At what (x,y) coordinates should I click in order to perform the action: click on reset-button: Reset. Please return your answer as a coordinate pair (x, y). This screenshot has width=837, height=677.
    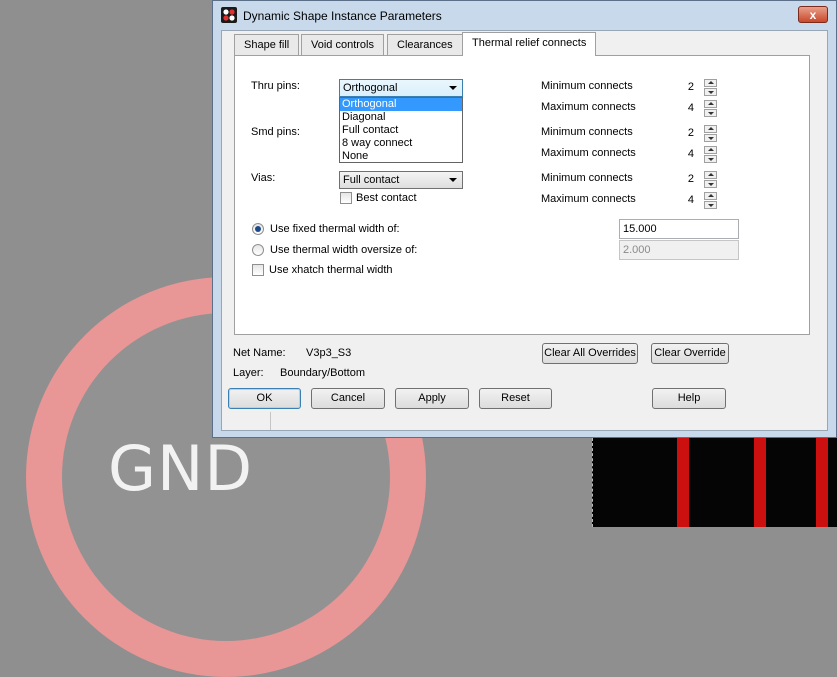
    Looking at the image, I should click on (515, 398).